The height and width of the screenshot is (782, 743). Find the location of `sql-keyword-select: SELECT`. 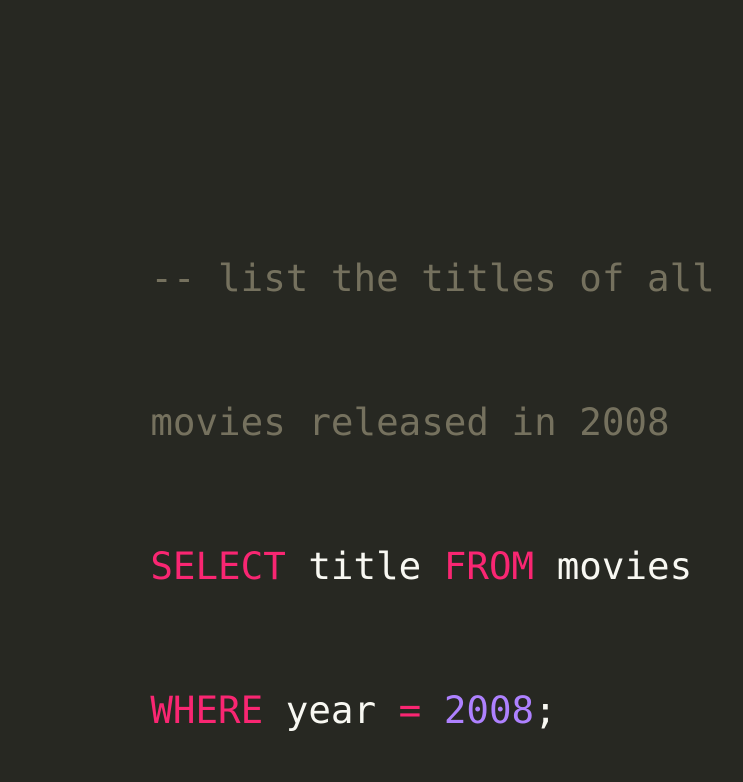

sql-keyword-select: SELECT is located at coordinates (218, 566).